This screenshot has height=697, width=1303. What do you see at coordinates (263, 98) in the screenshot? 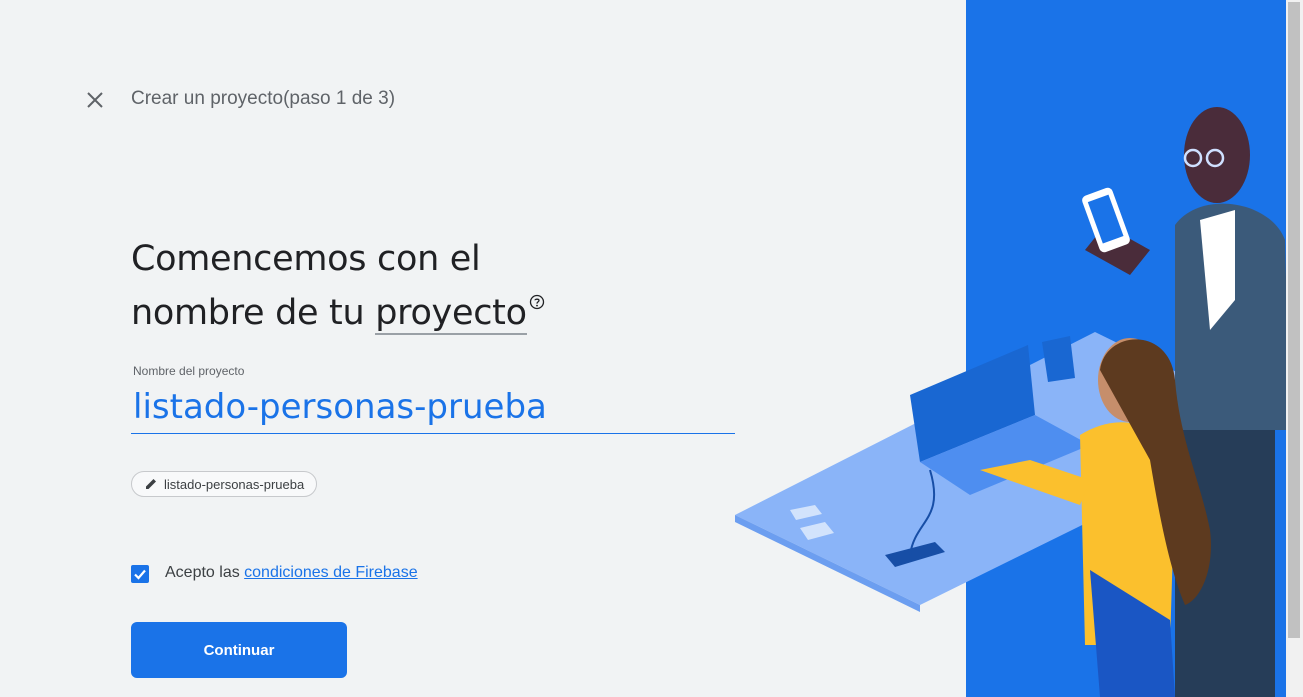
I see `step-title: Crear un proyecto(paso 1 de 3)` at bounding box center [263, 98].